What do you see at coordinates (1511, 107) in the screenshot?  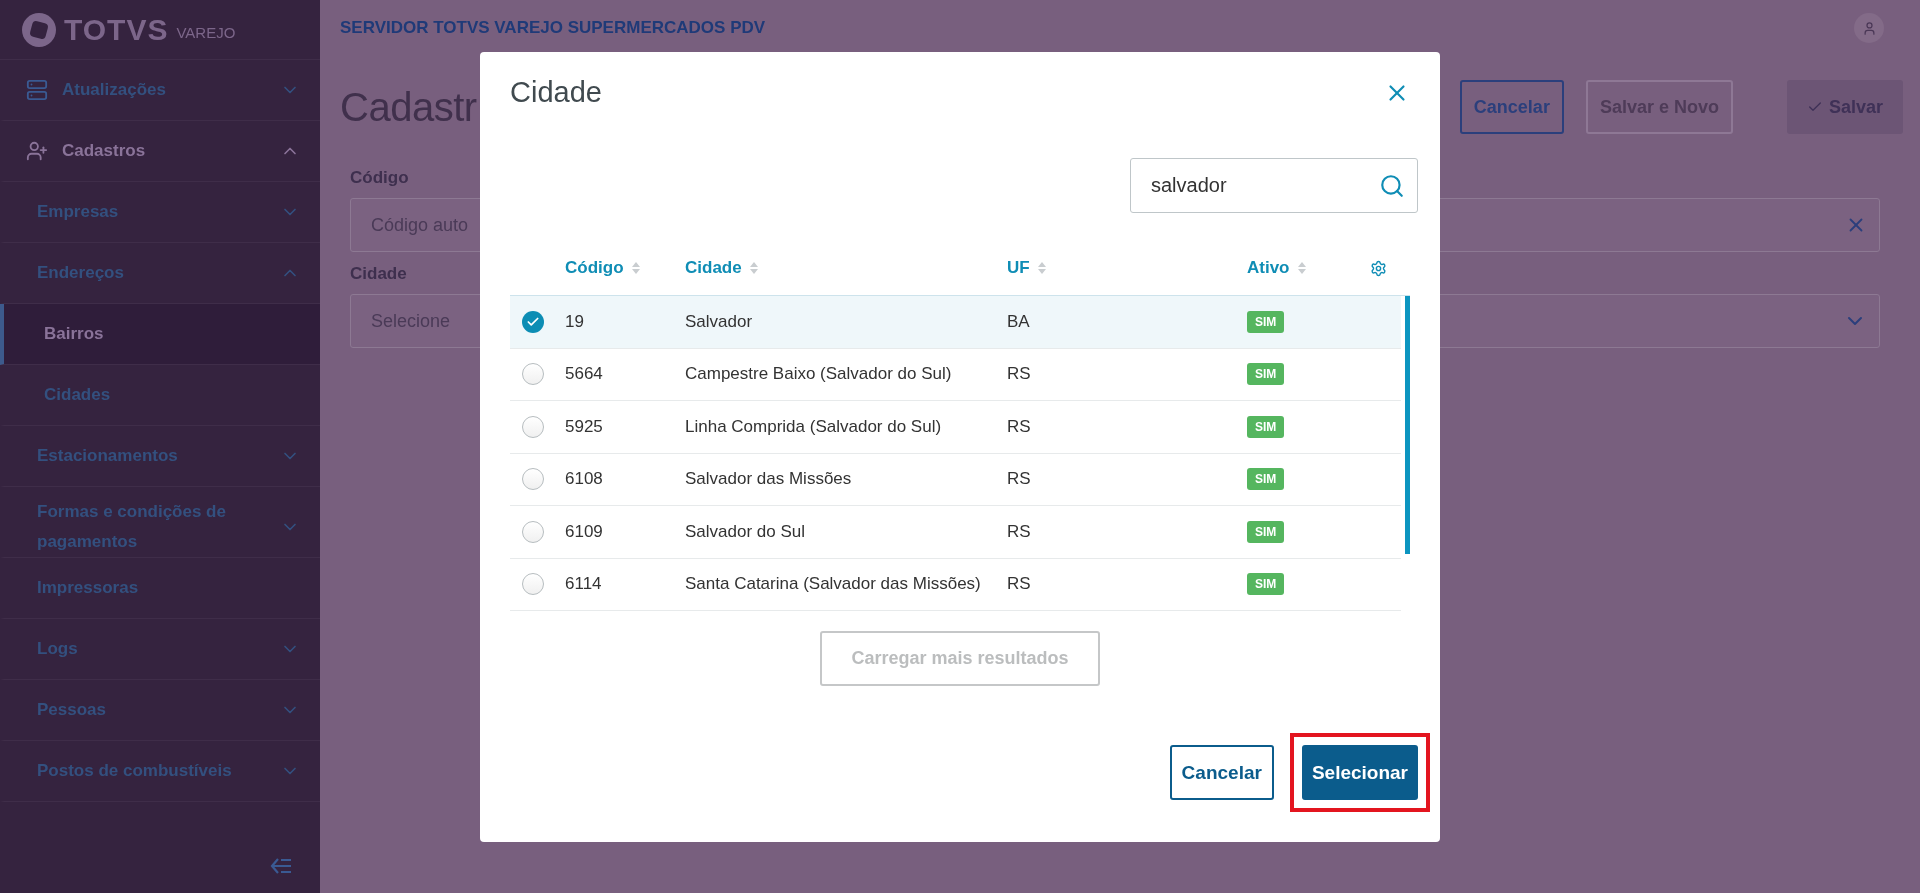 I see `action-button: Cancelar` at bounding box center [1511, 107].